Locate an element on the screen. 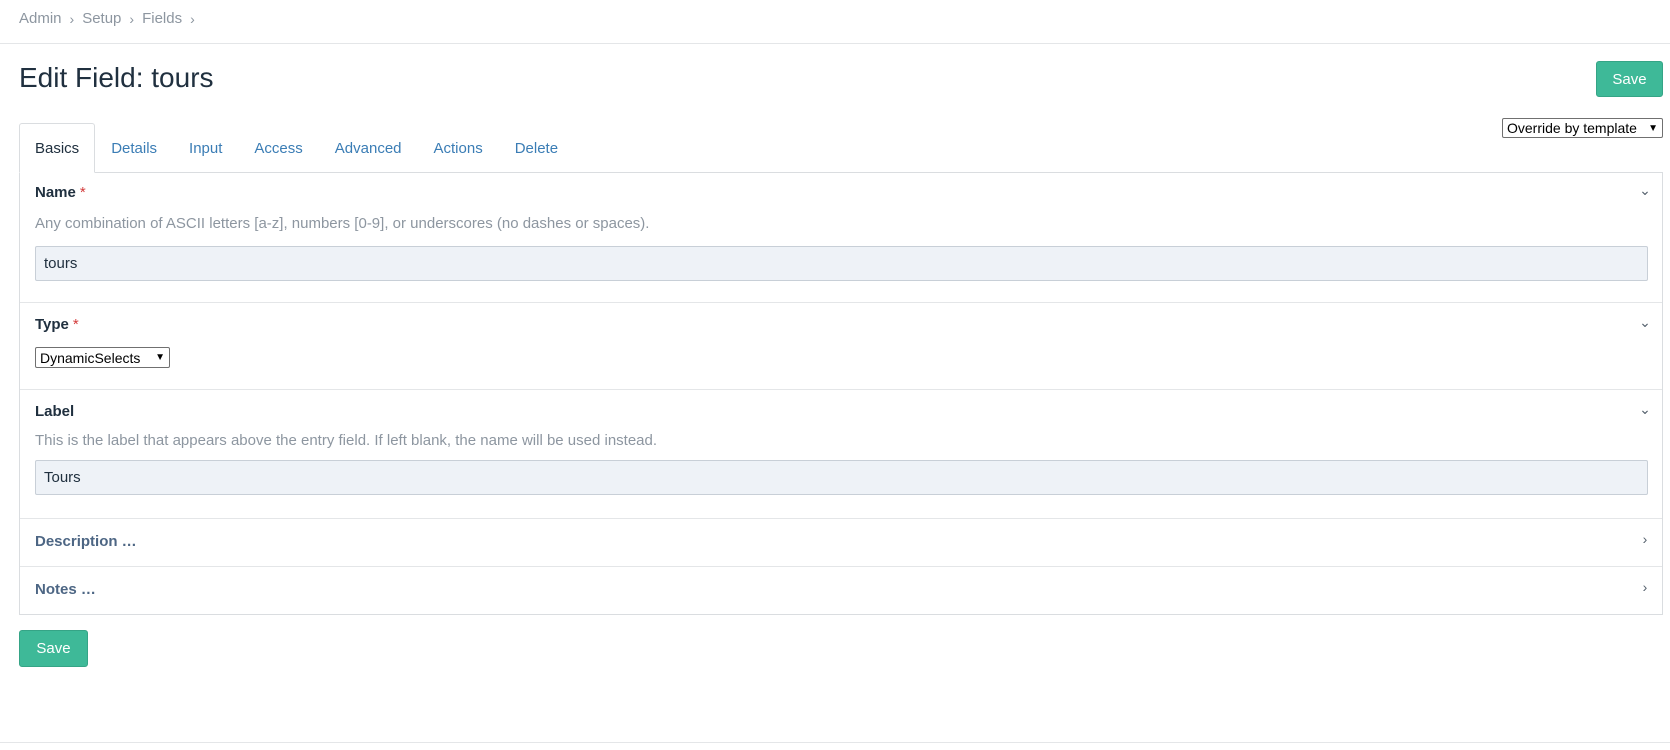 Image resolution: width=1670 pixels, height=750 pixels. name-input is located at coordinates (841, 263).